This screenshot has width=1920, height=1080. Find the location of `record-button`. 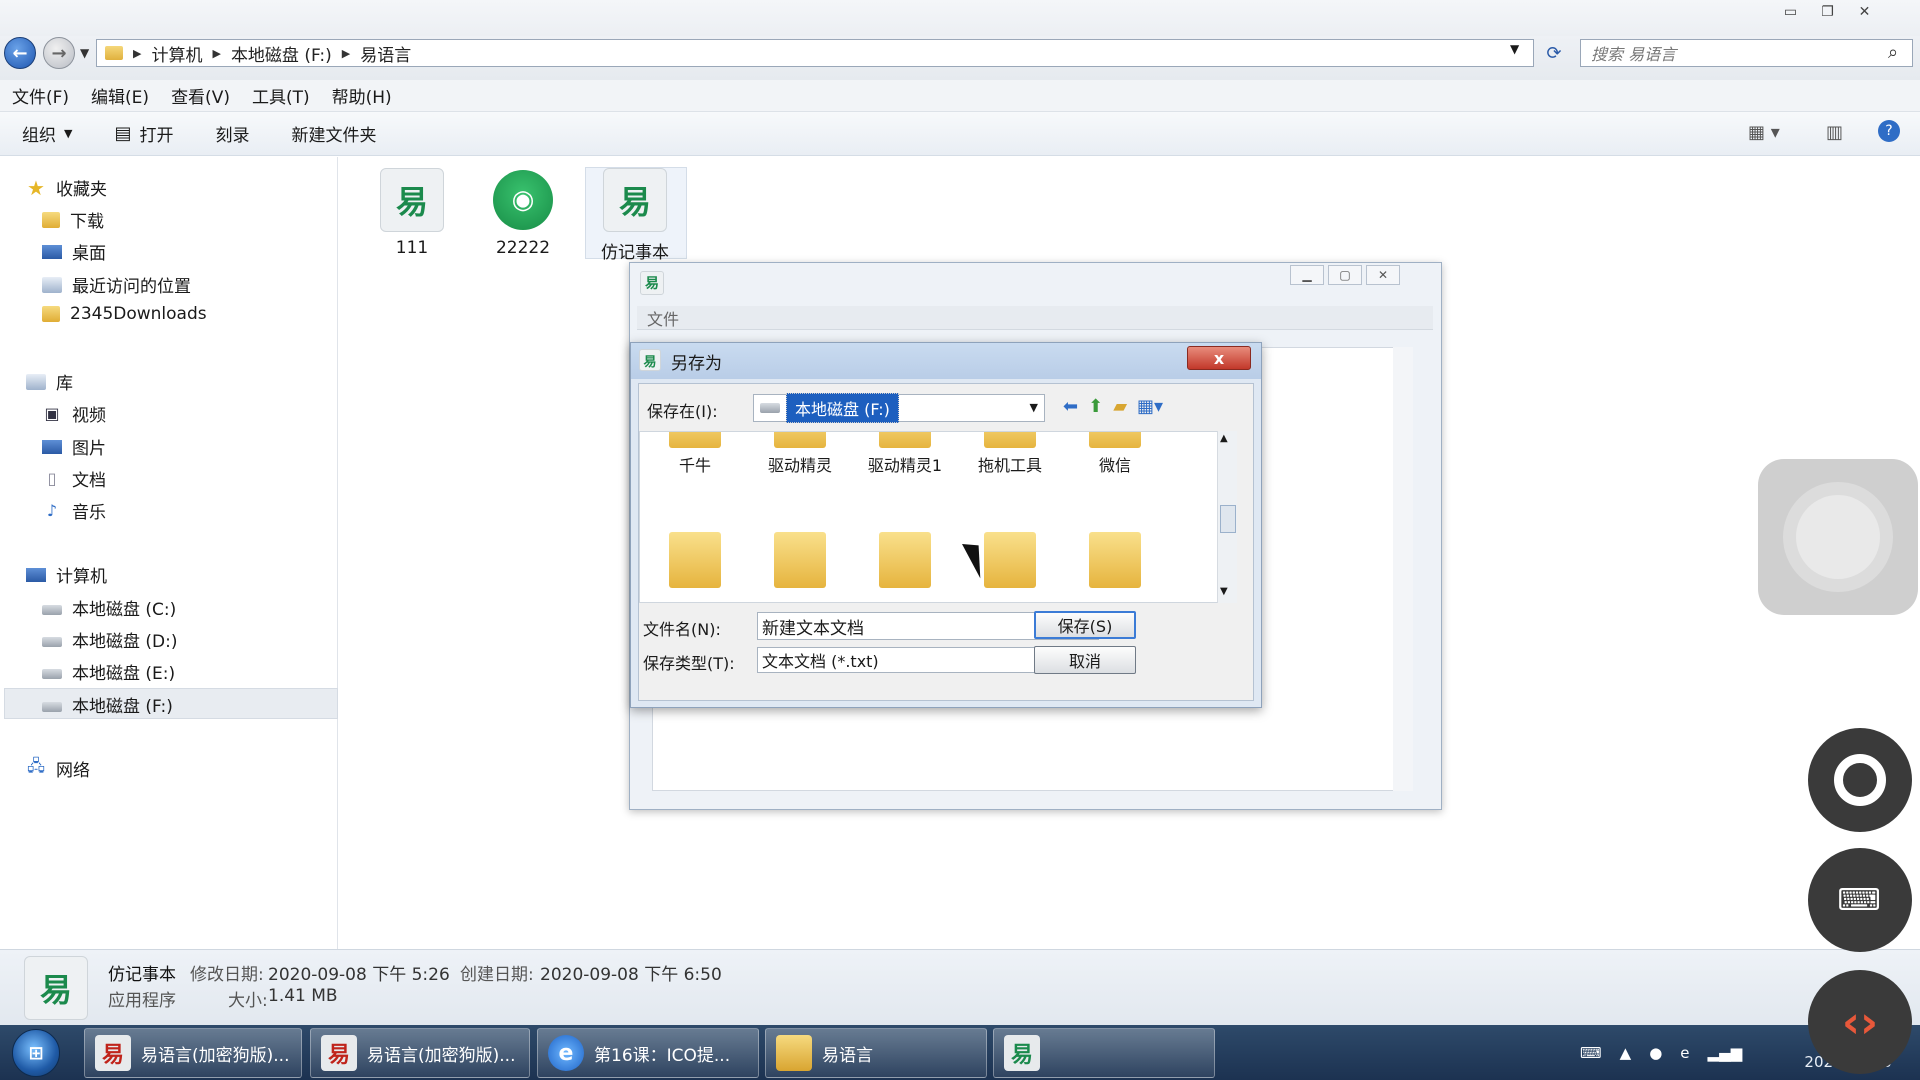

record-button is located at coordinates (1860, 780).